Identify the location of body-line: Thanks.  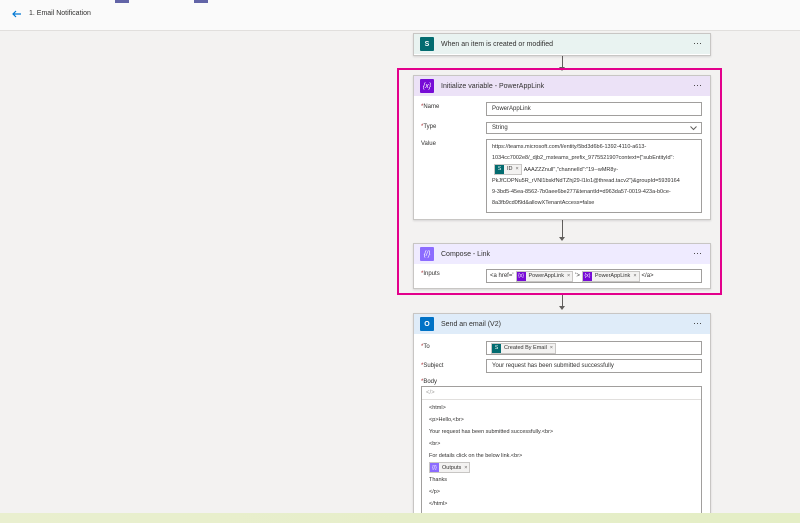
(438, 480).